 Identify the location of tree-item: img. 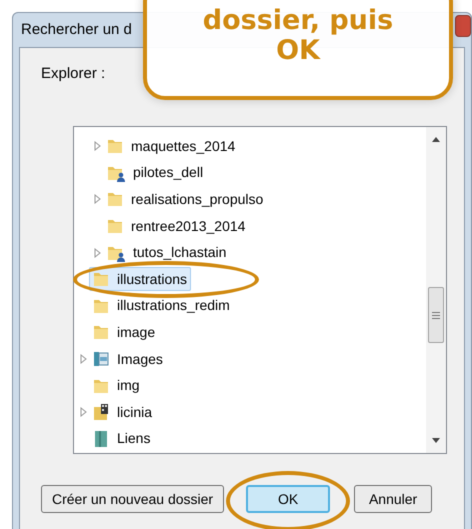
(116, 386).